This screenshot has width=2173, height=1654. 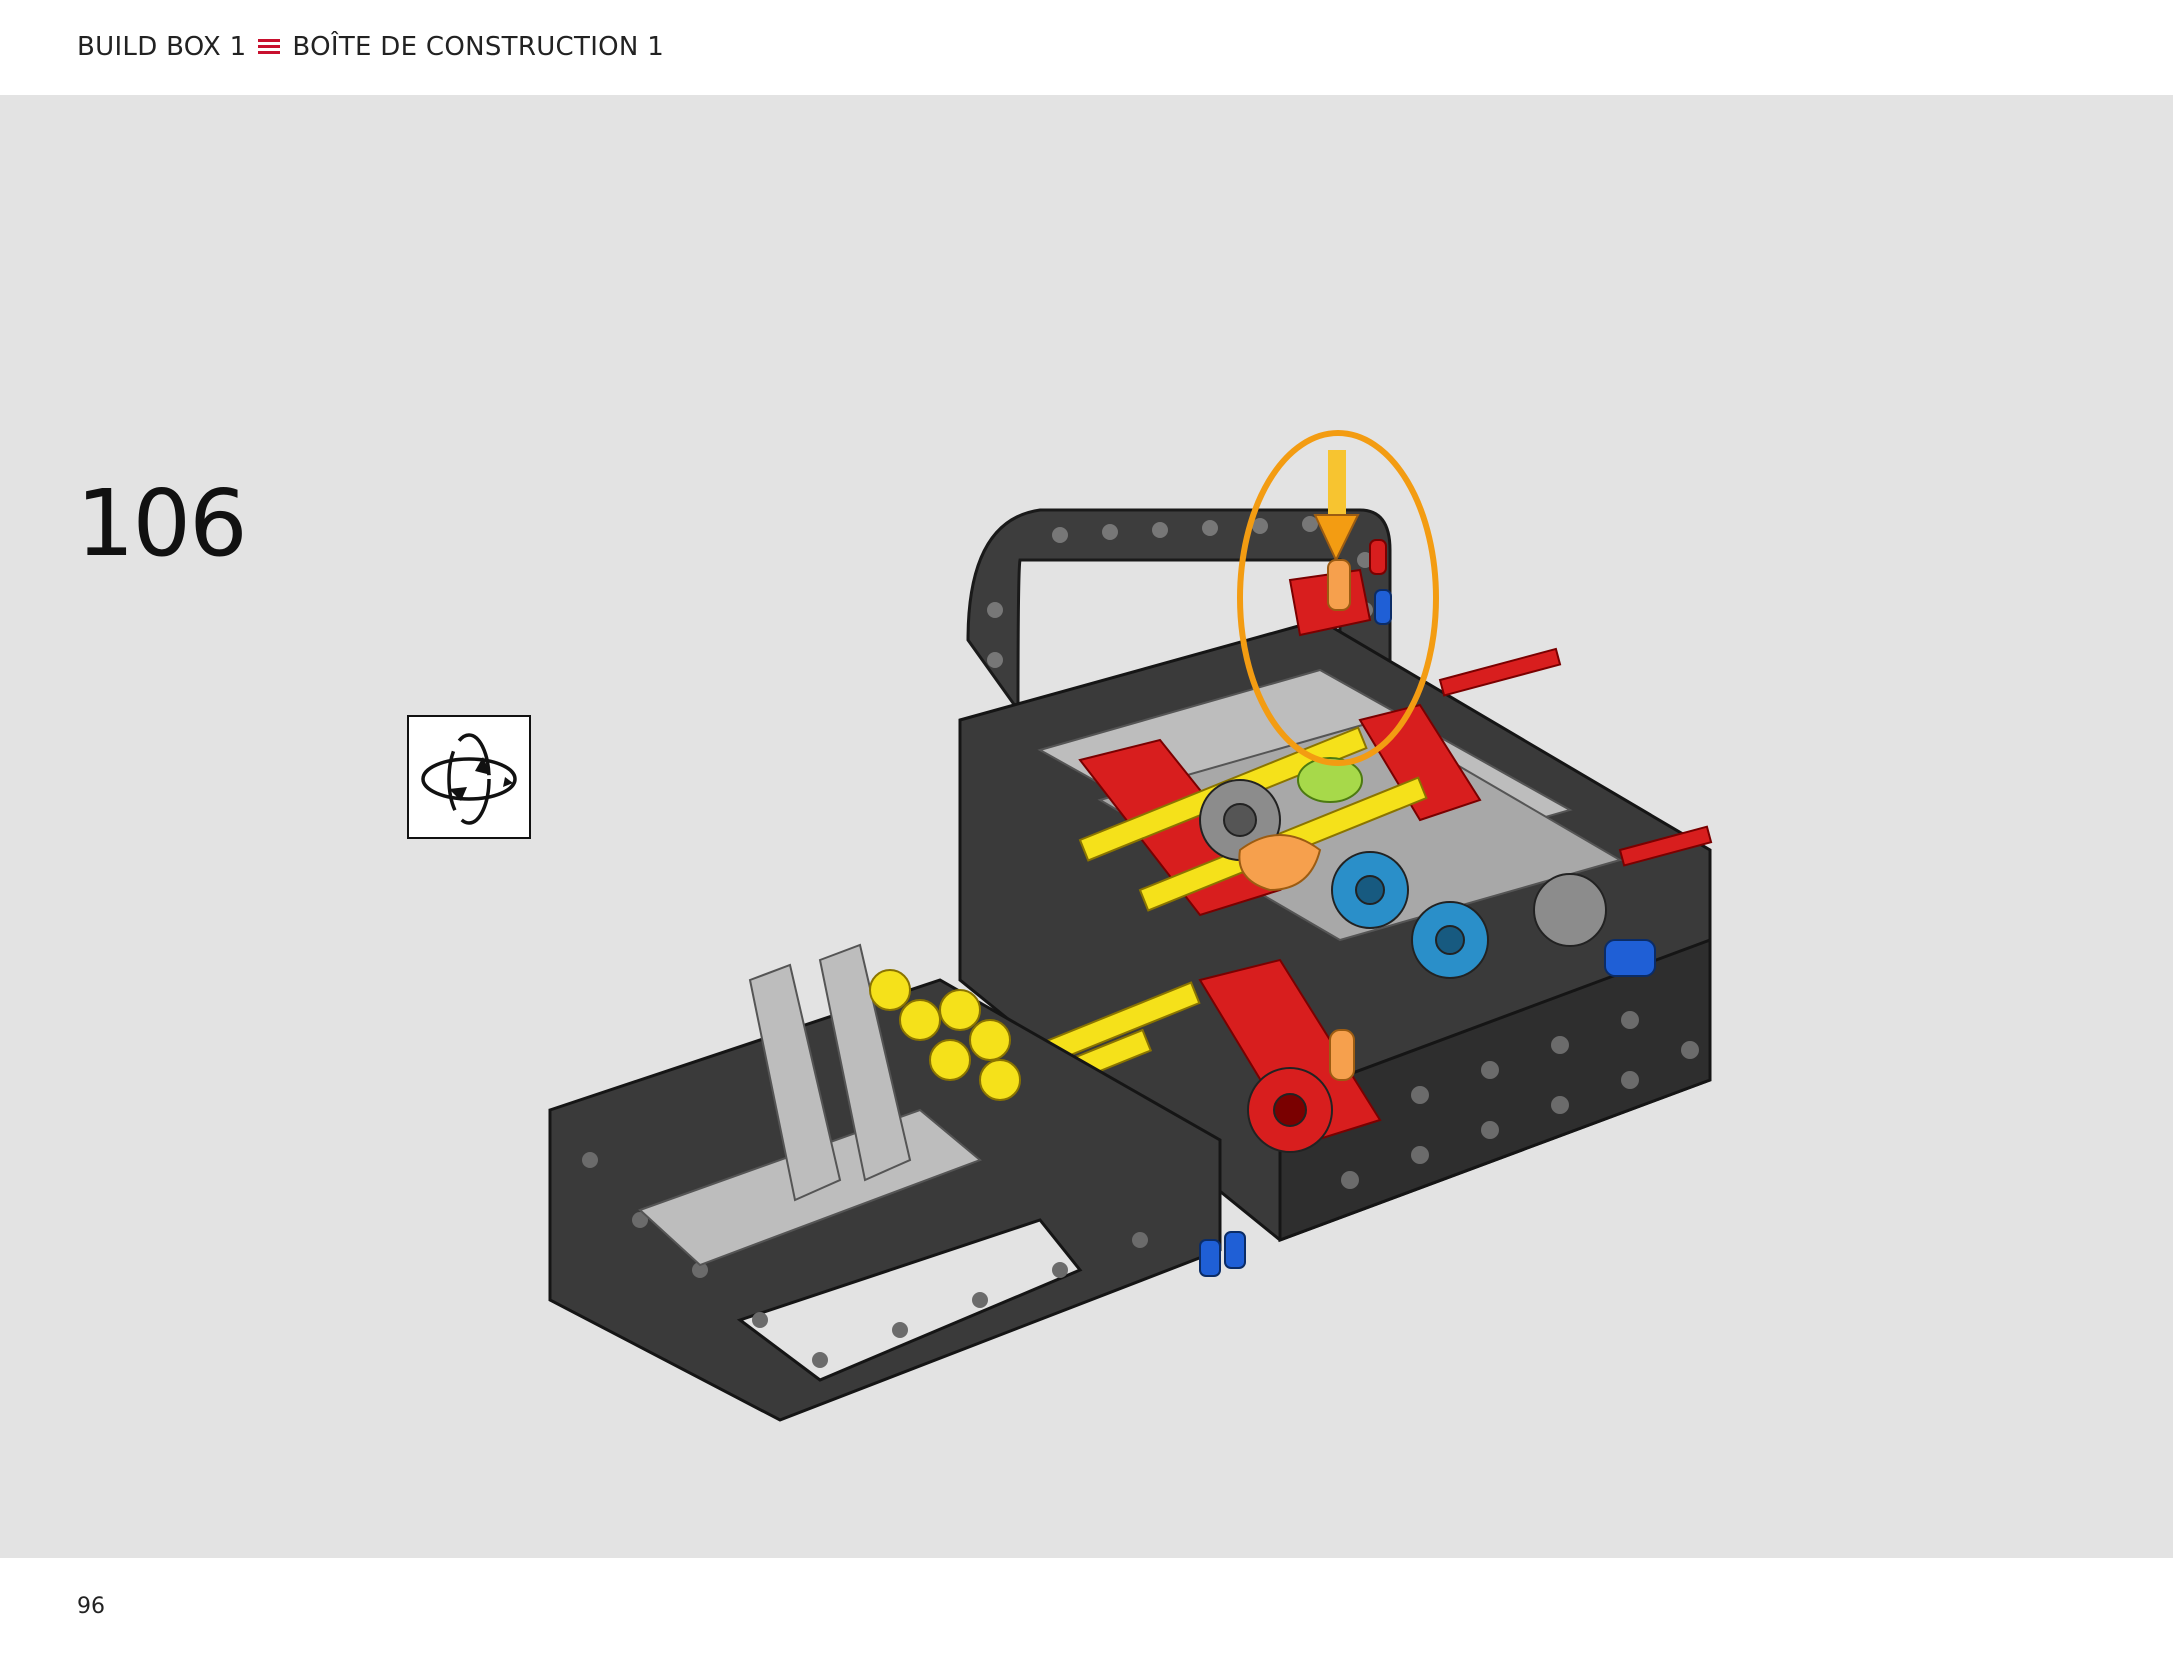 I want to click on build-box-label-fr: BOÎTE DE CONSTRUCTION 1, so click(x=478, y=47).